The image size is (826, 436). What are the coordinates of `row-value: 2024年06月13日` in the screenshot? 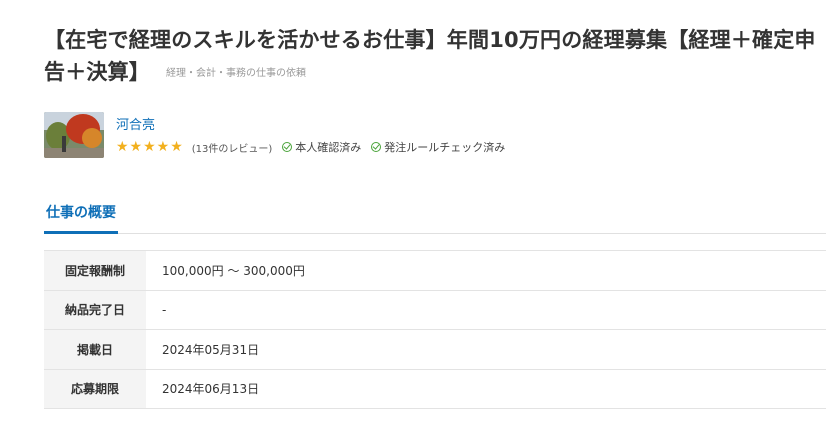 It's located at (211, 389).